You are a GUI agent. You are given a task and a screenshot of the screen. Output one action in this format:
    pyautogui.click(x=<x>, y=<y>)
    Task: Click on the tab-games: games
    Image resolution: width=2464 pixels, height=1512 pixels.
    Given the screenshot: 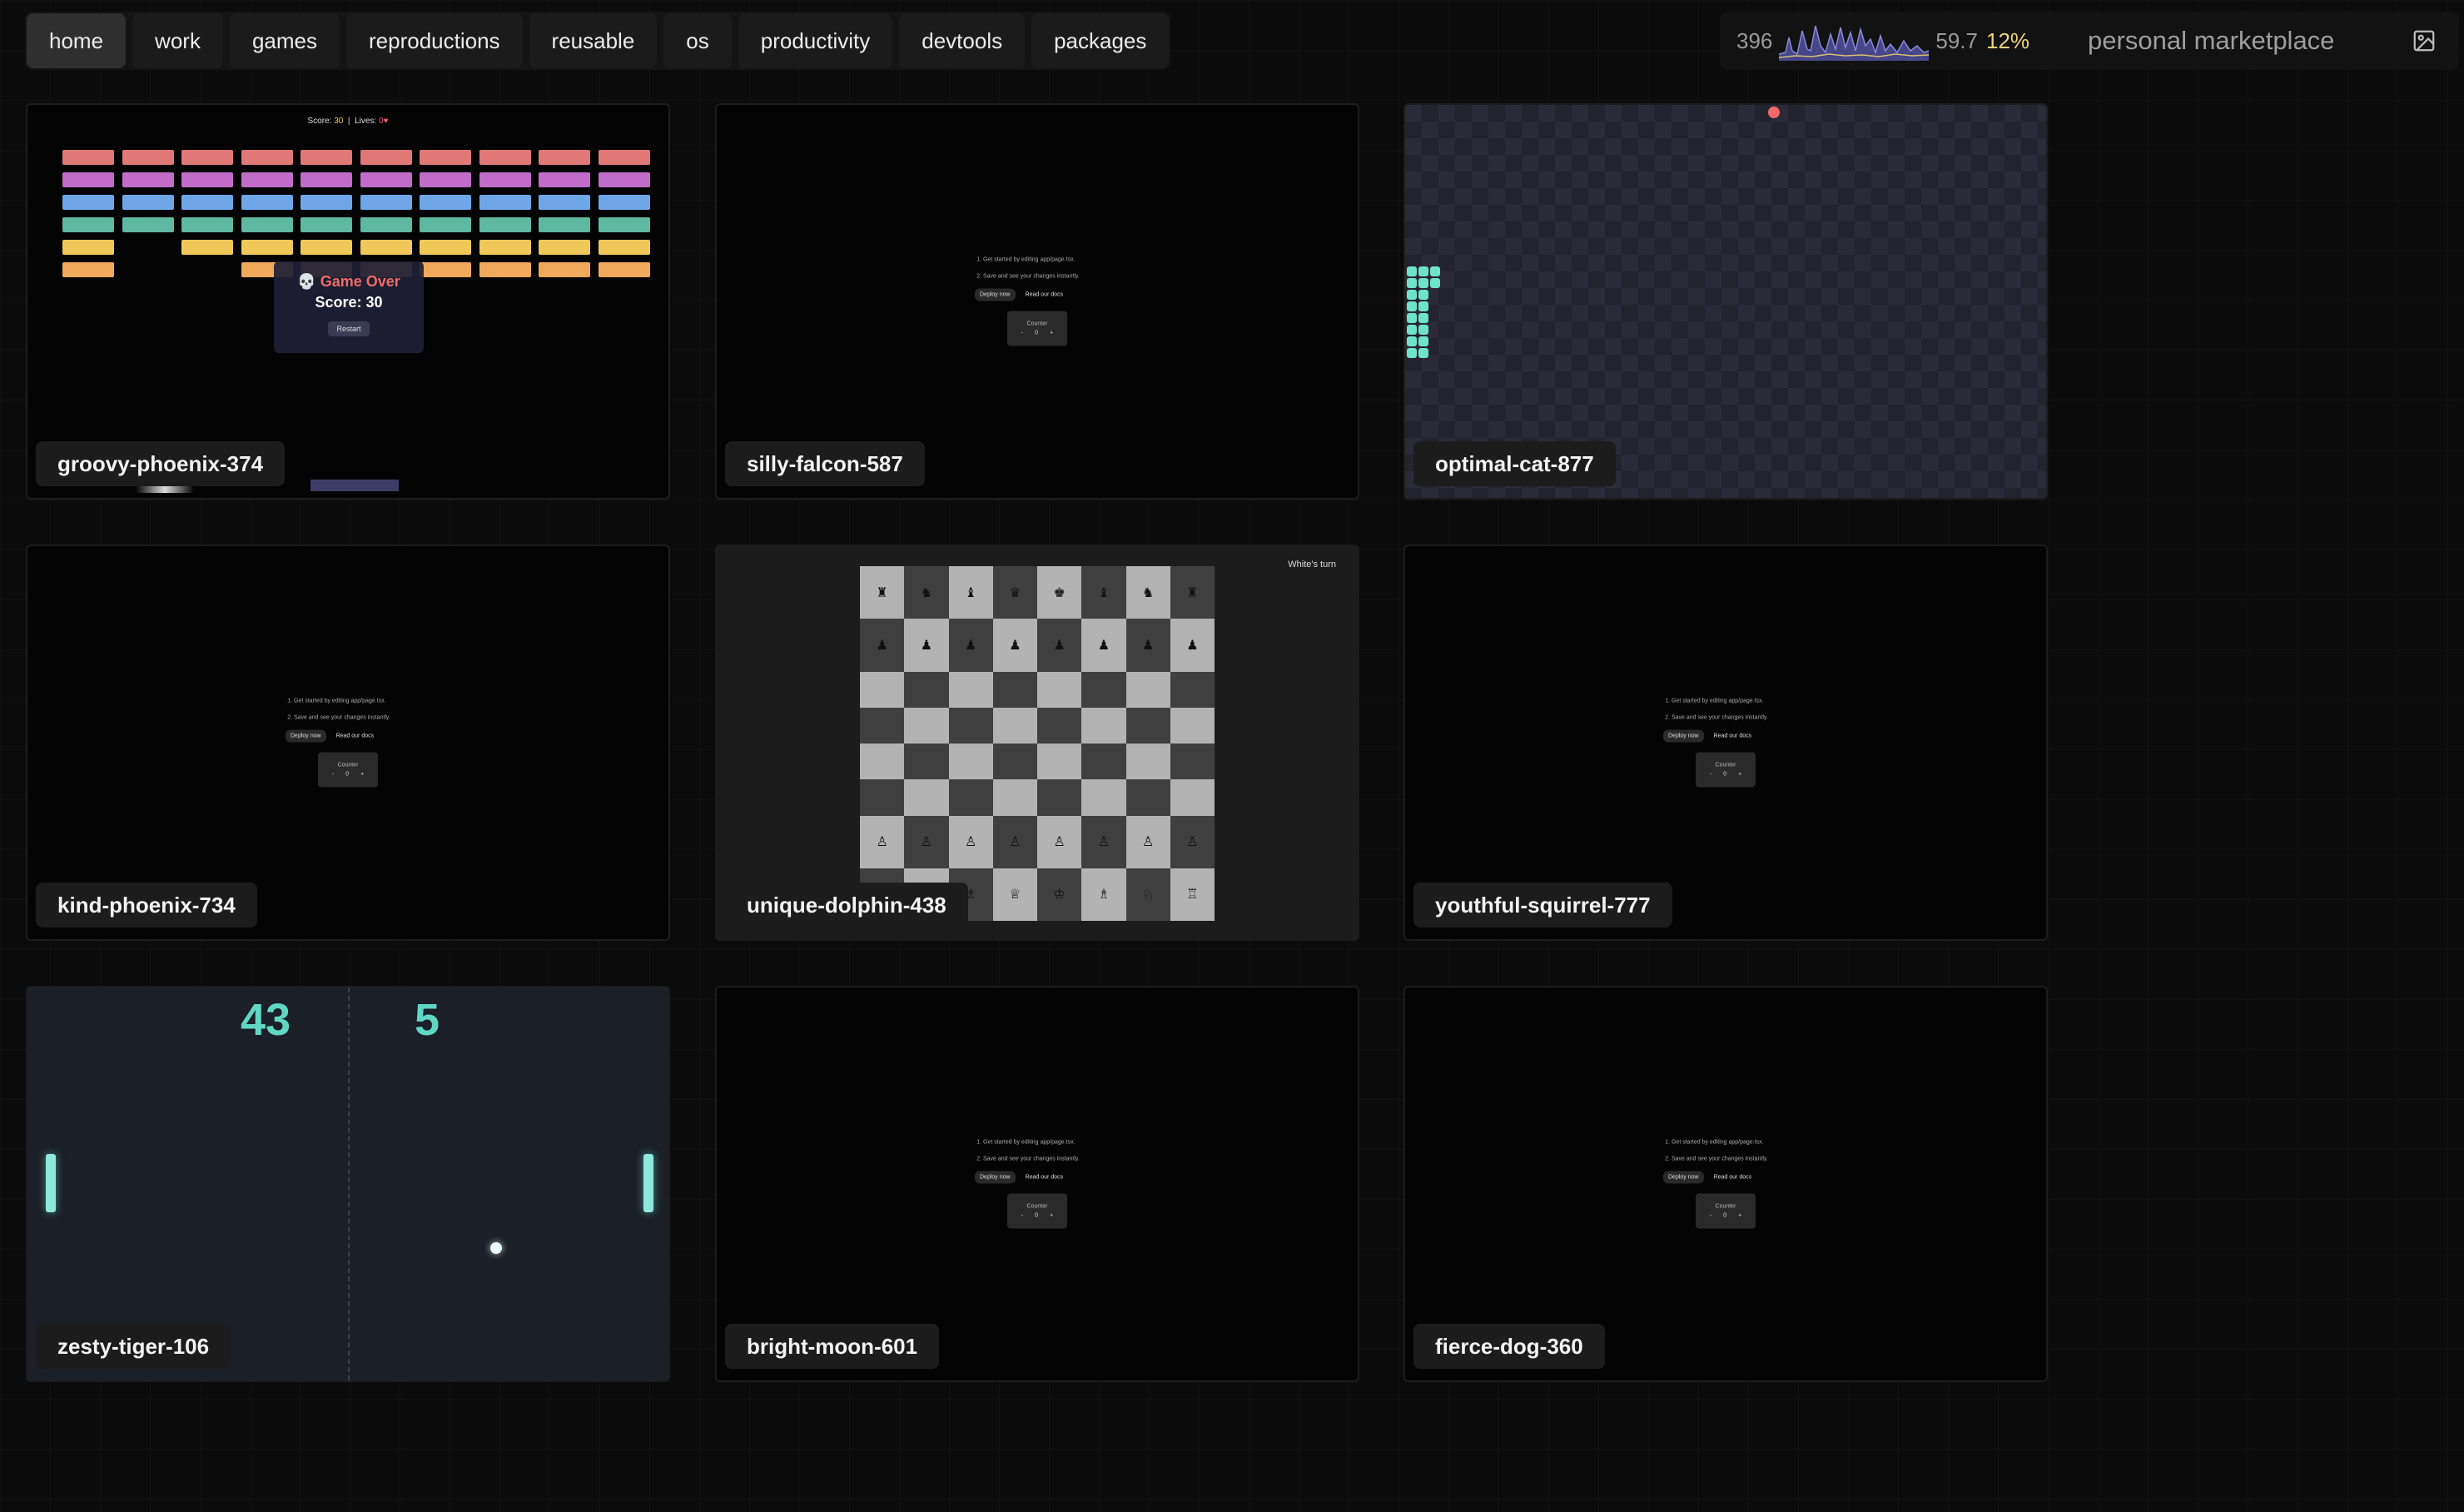 What is the action you would take?
    pyautogui.click(x=284, y=41)
    